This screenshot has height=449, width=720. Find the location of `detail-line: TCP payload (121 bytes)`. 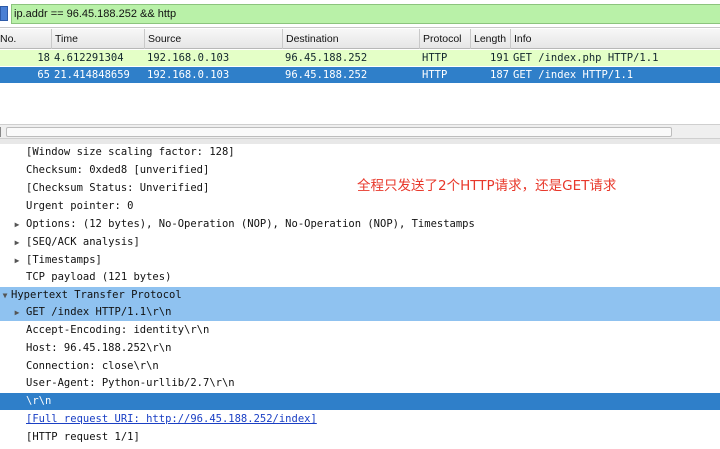

detail-line: TCP payload (121 bytes) is located at coordinates (360, 277).